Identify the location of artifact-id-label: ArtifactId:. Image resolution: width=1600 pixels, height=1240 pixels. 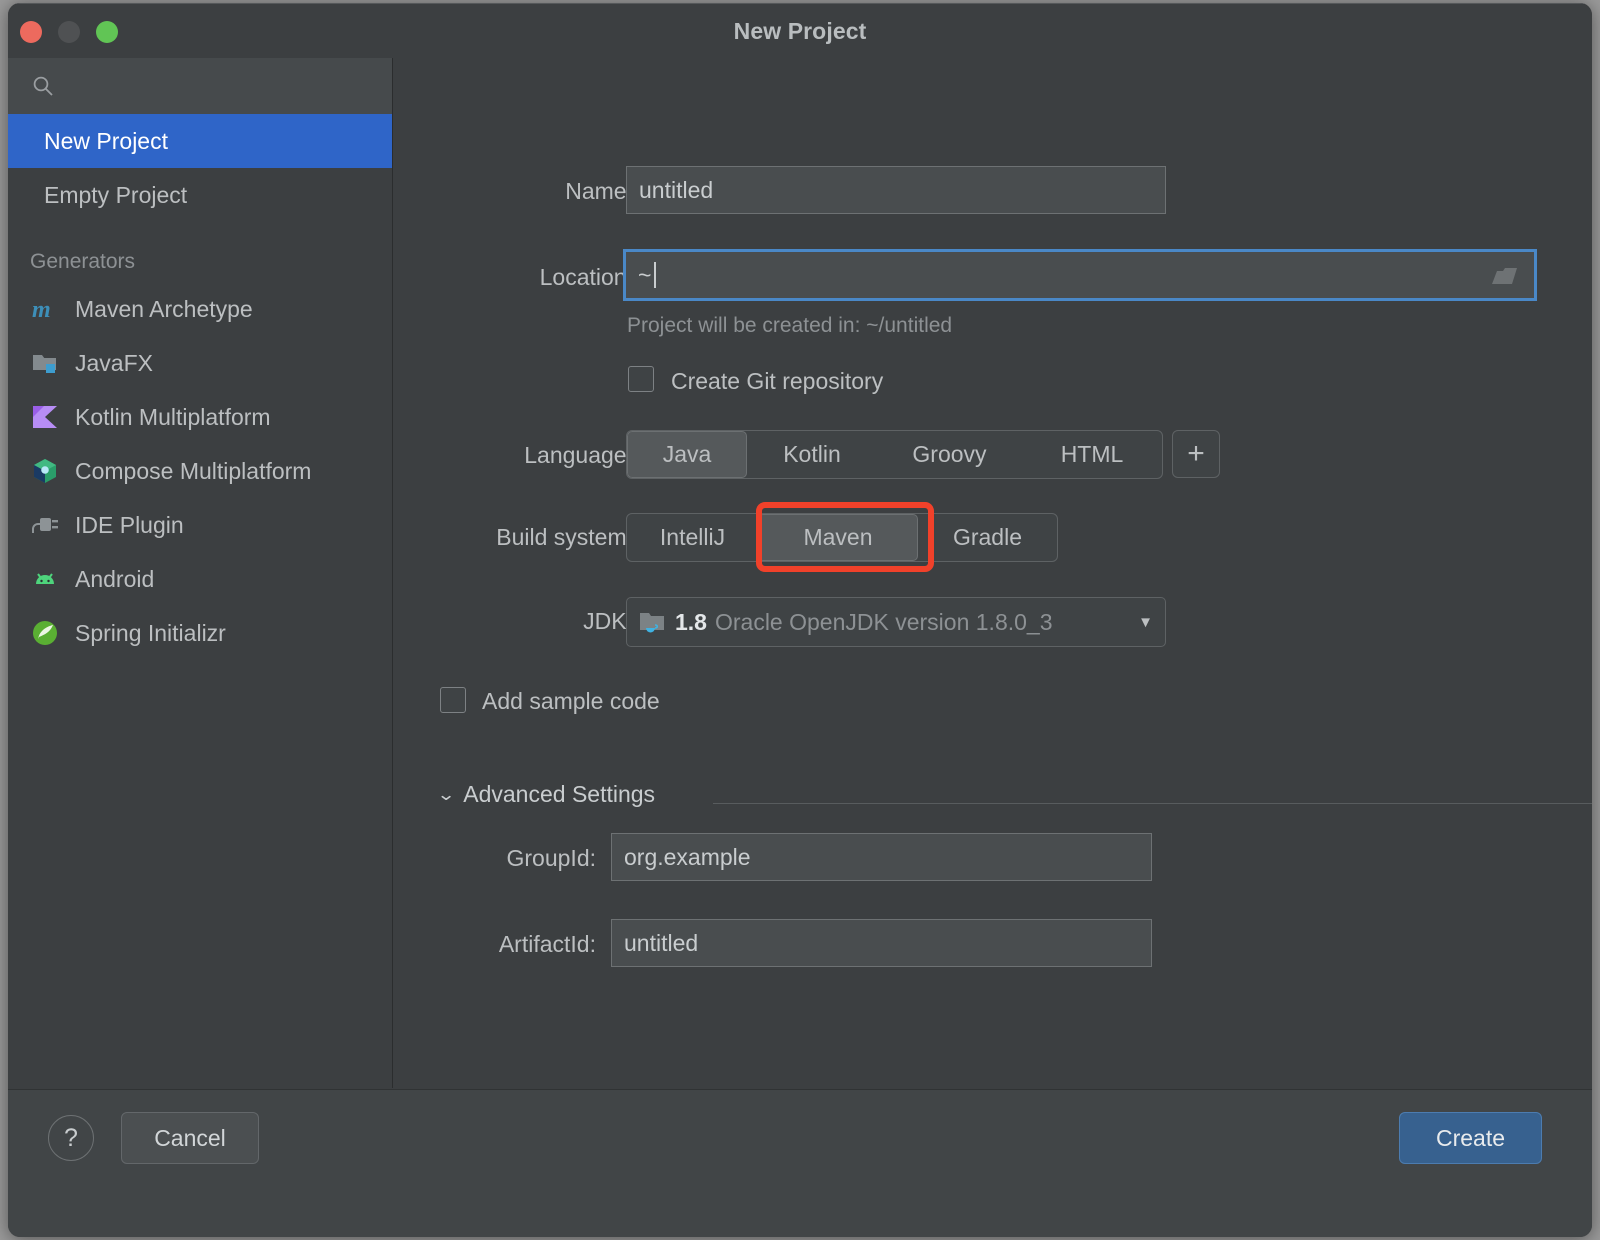
(547, 944).